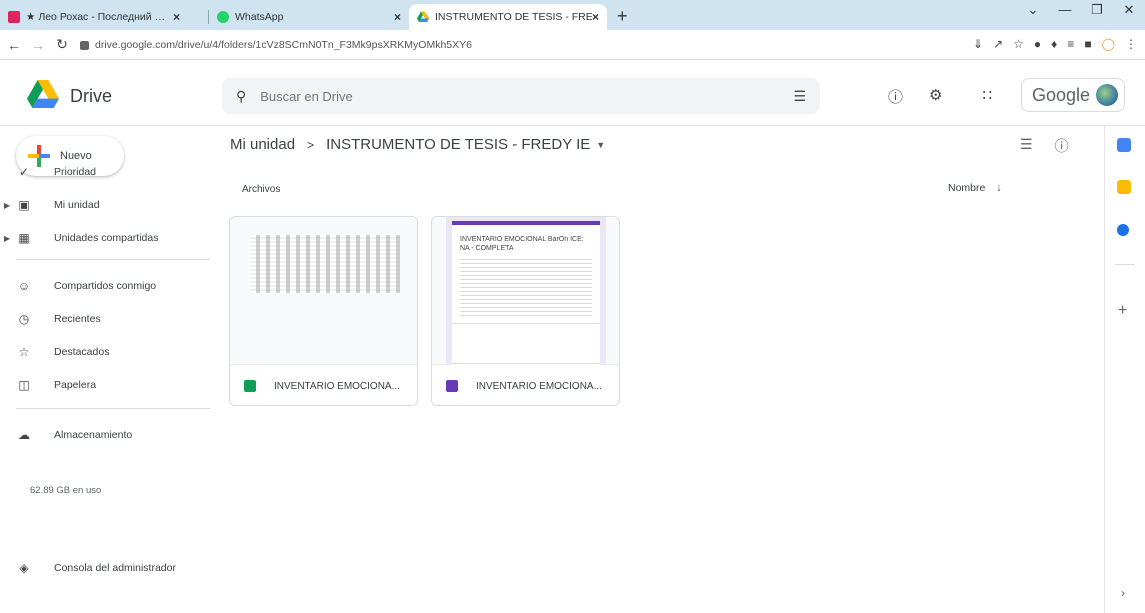 This screenshot has height=613, width=1145. I want to click on add-addon-icon: +, so click(1122, 311).